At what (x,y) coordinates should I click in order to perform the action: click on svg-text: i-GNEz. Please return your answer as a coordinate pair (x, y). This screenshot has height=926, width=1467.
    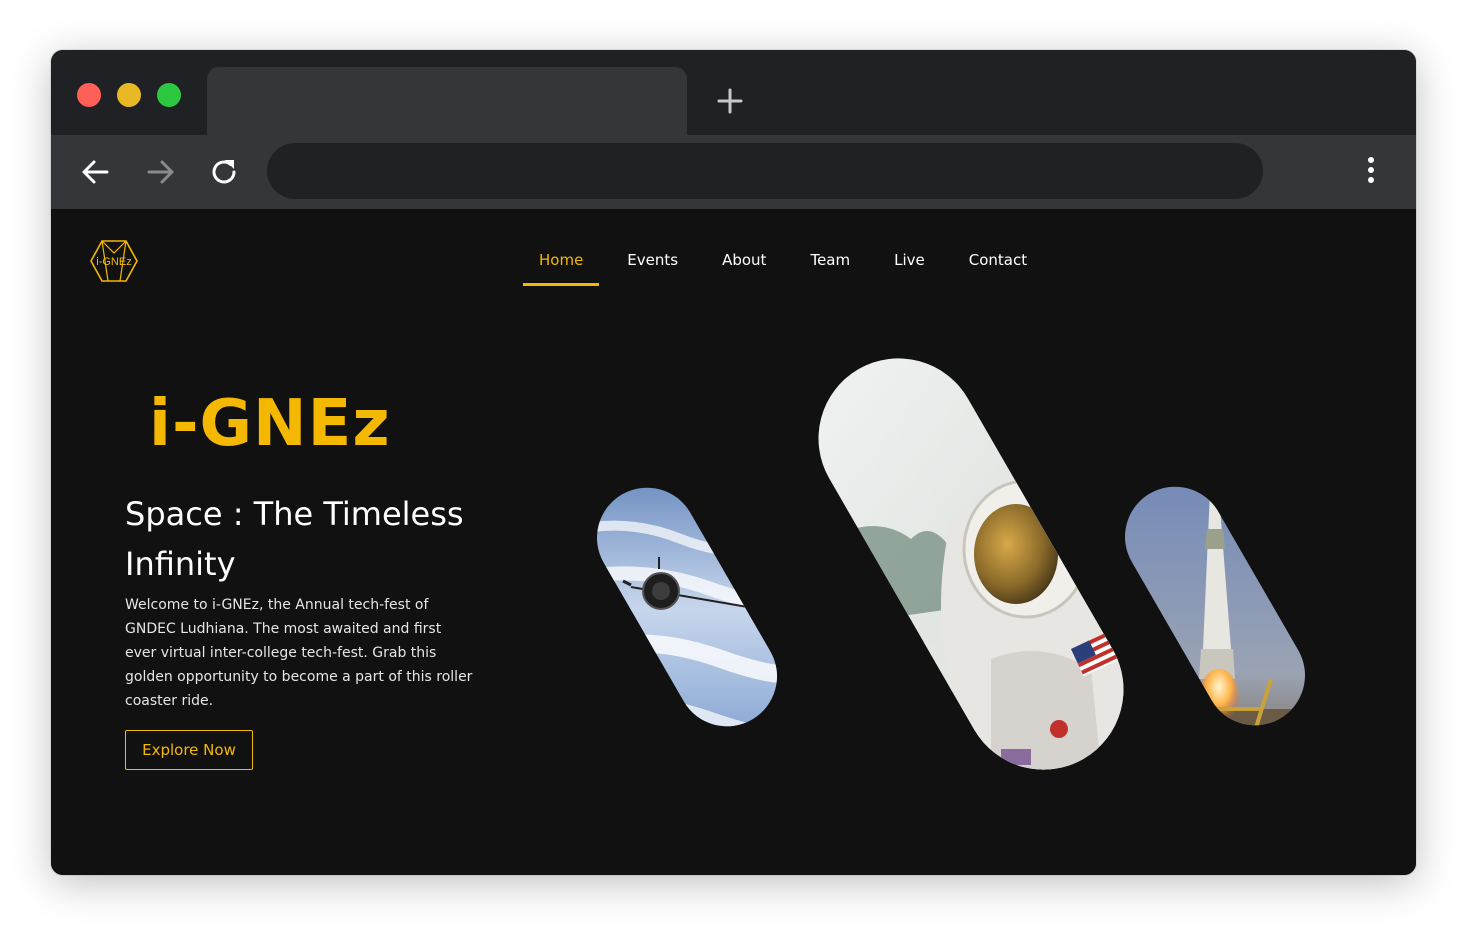
    Looking at the image, I should click on (113, 262).